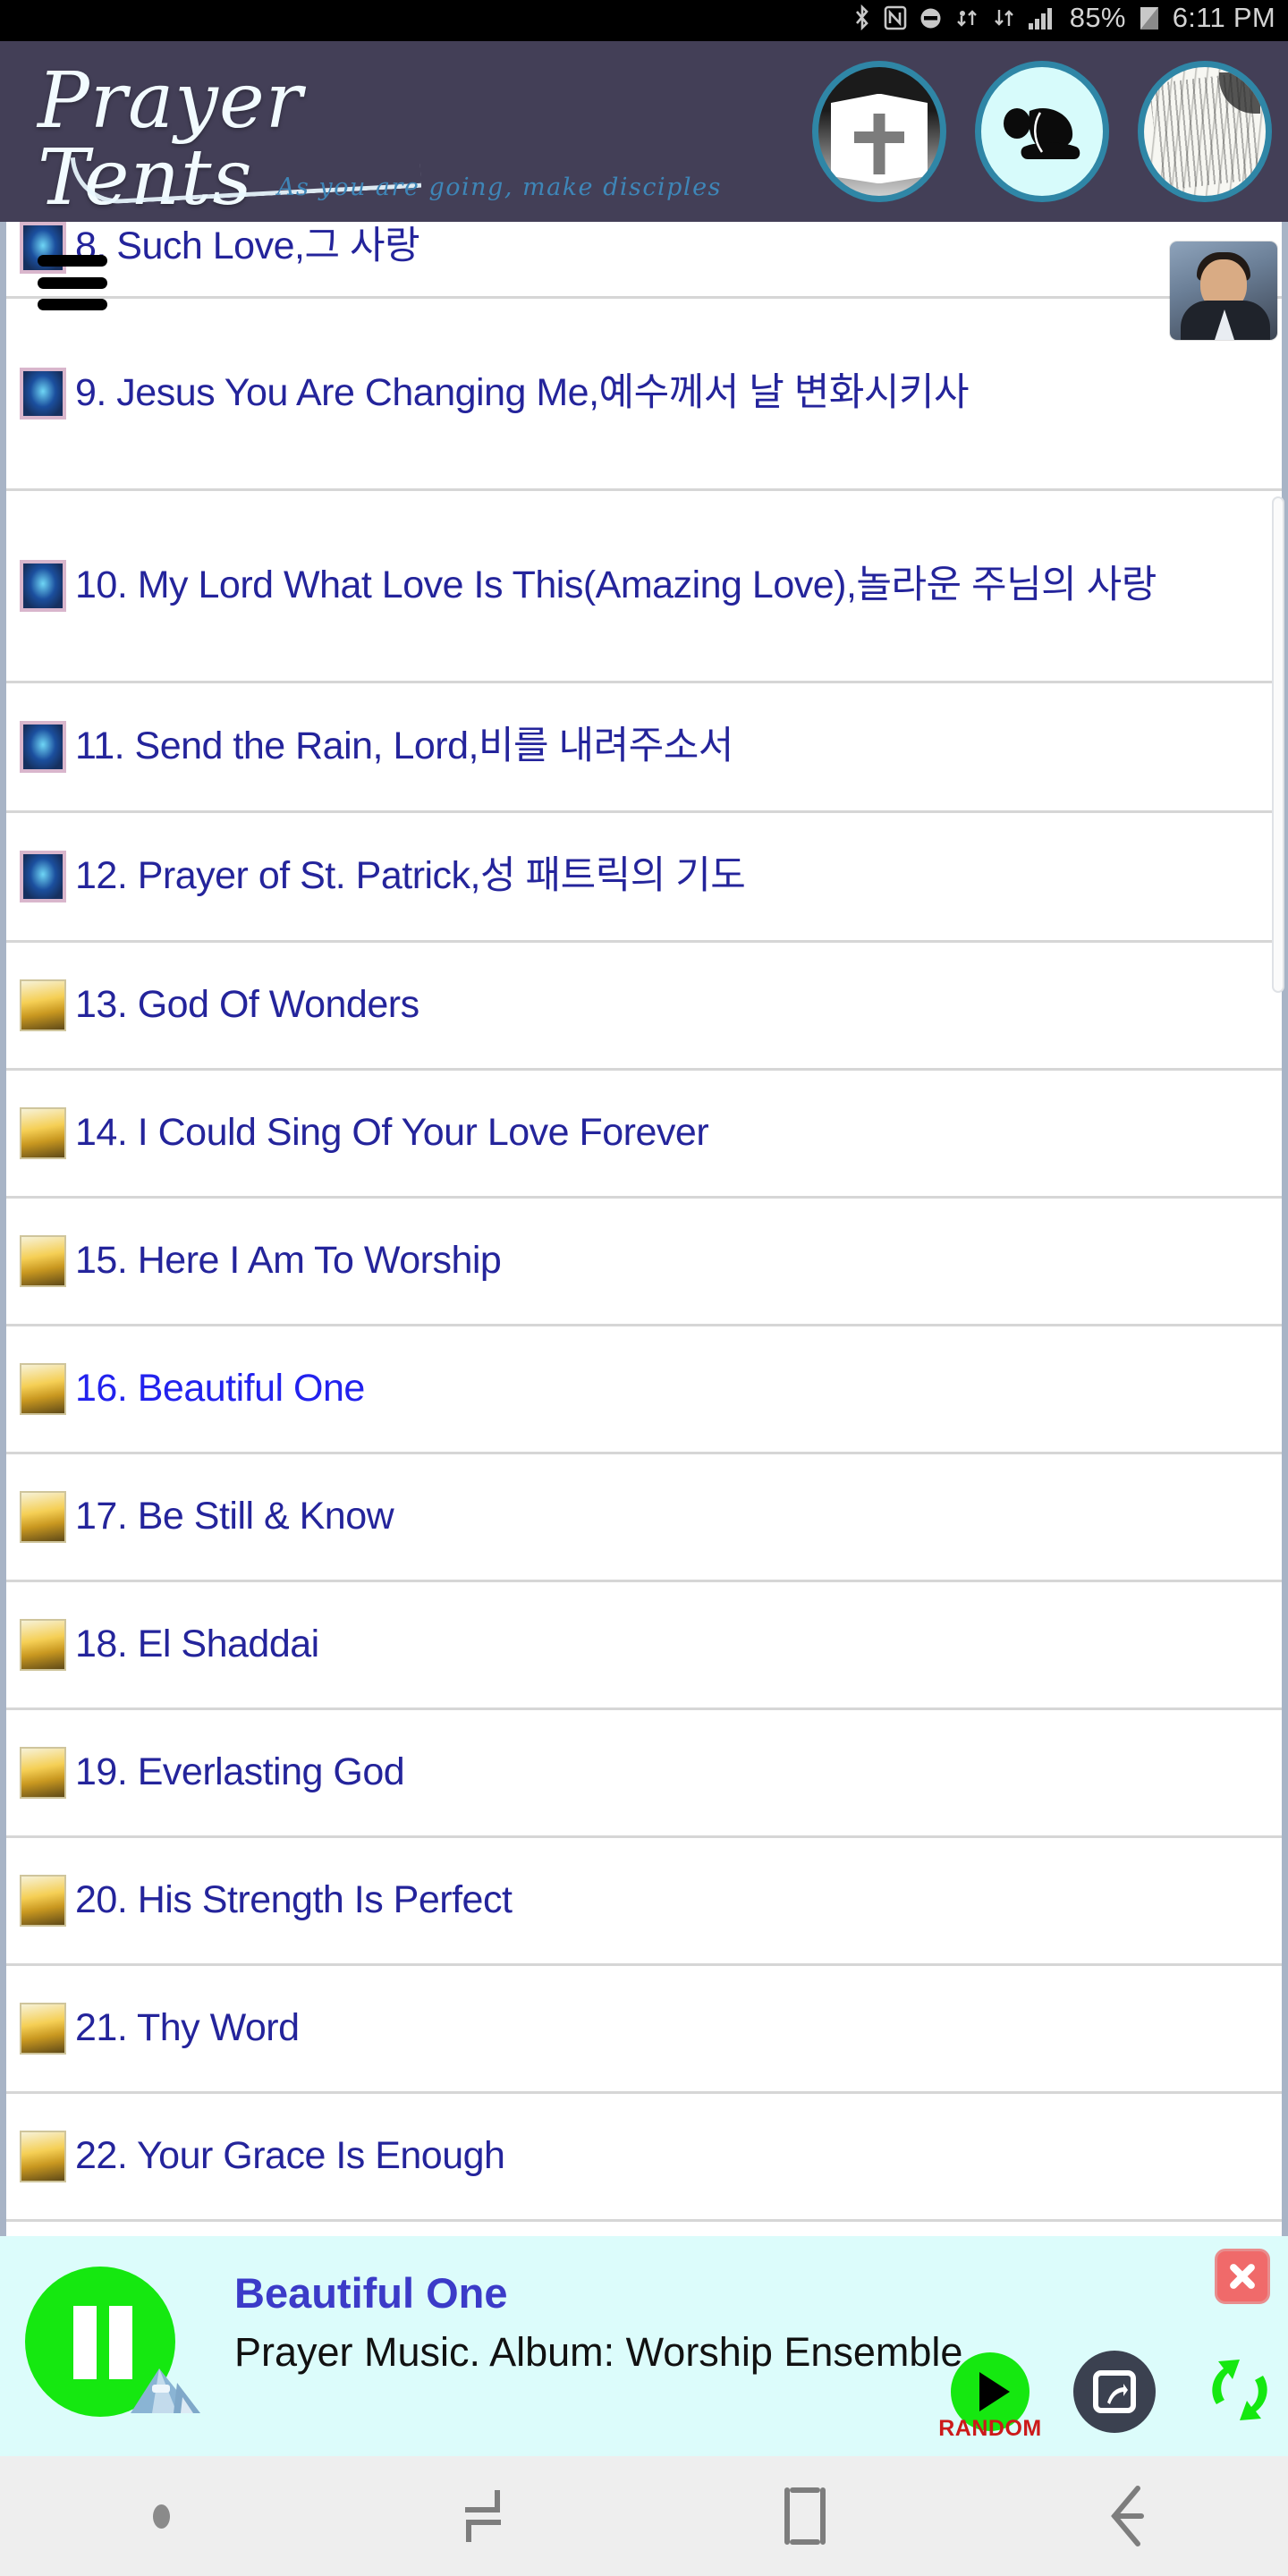  What do you see at coordinates (410, 876) in the screenshot?
I see `song-title: 12. Prayer of St. Patrick,성 패트릭의 기도` at bounding box center [410, 876].